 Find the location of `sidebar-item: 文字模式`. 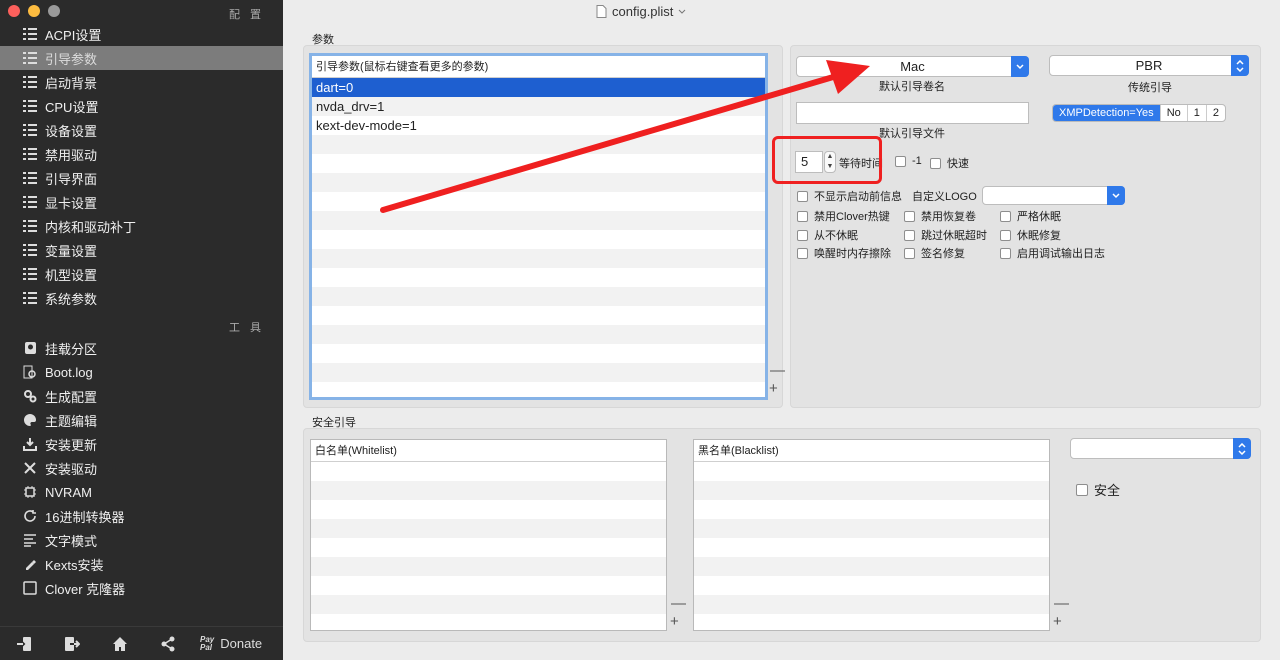

sidebar-item: 文字模式 is located at coordinates (141, 540).